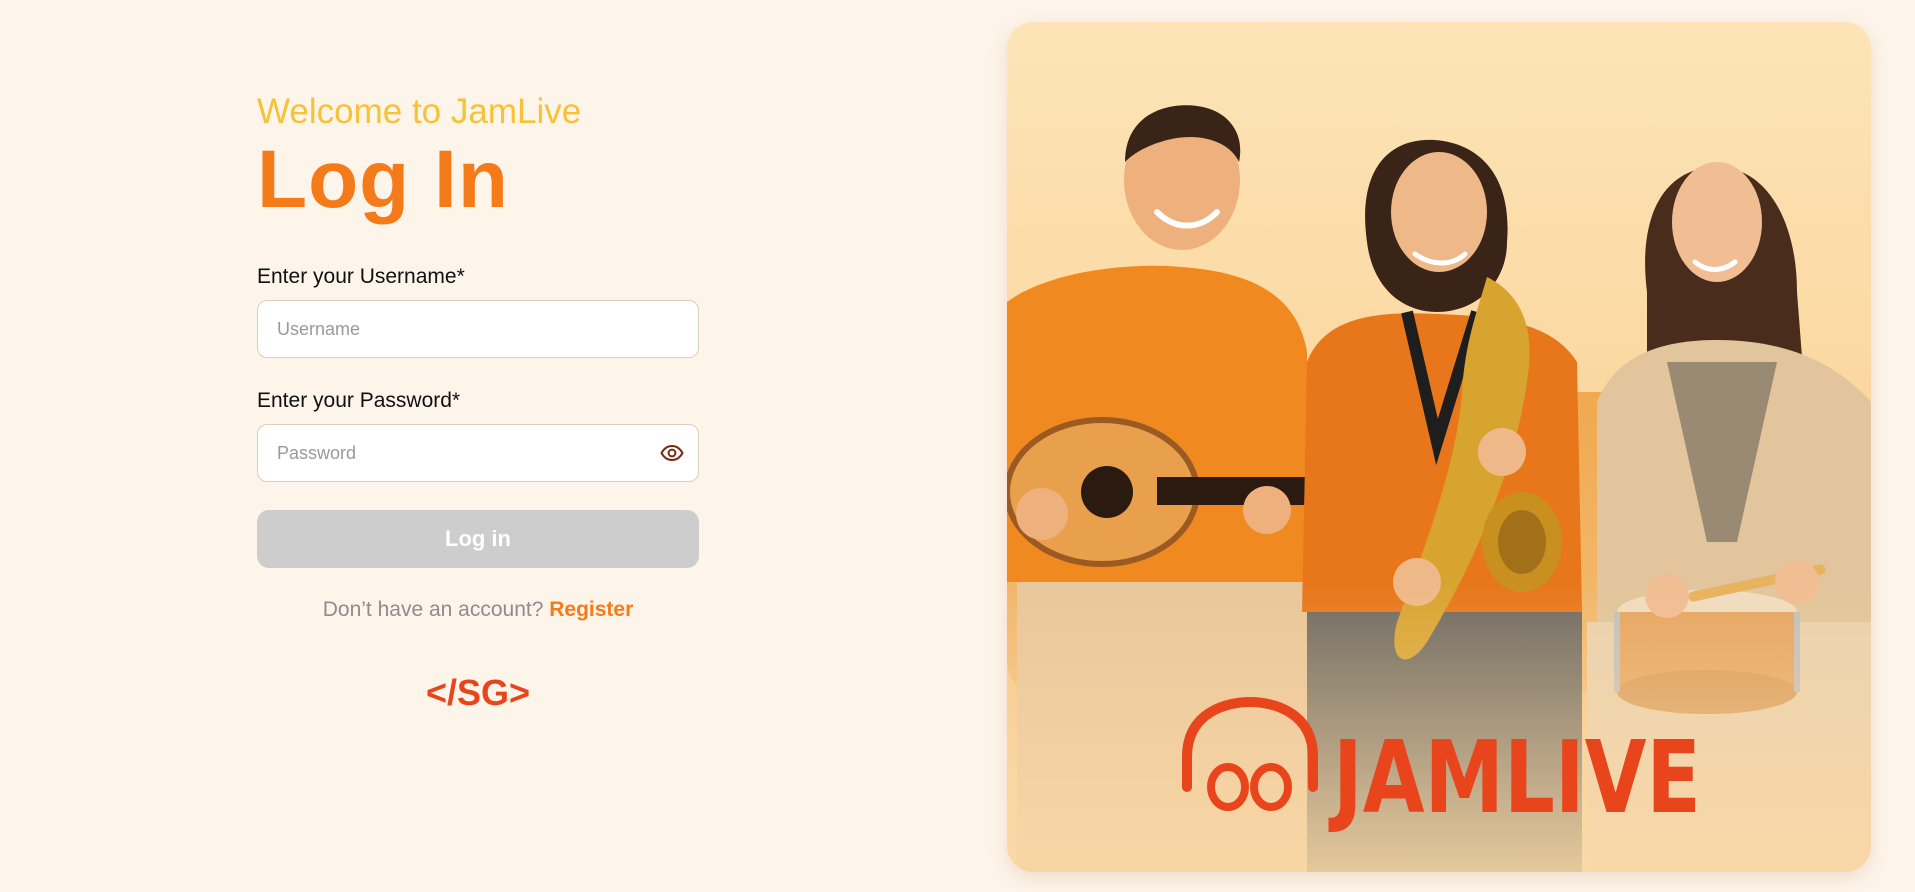 This screenshot has width=1915, height=892. I want to click on username-field-wrapper, so click(478, 329).